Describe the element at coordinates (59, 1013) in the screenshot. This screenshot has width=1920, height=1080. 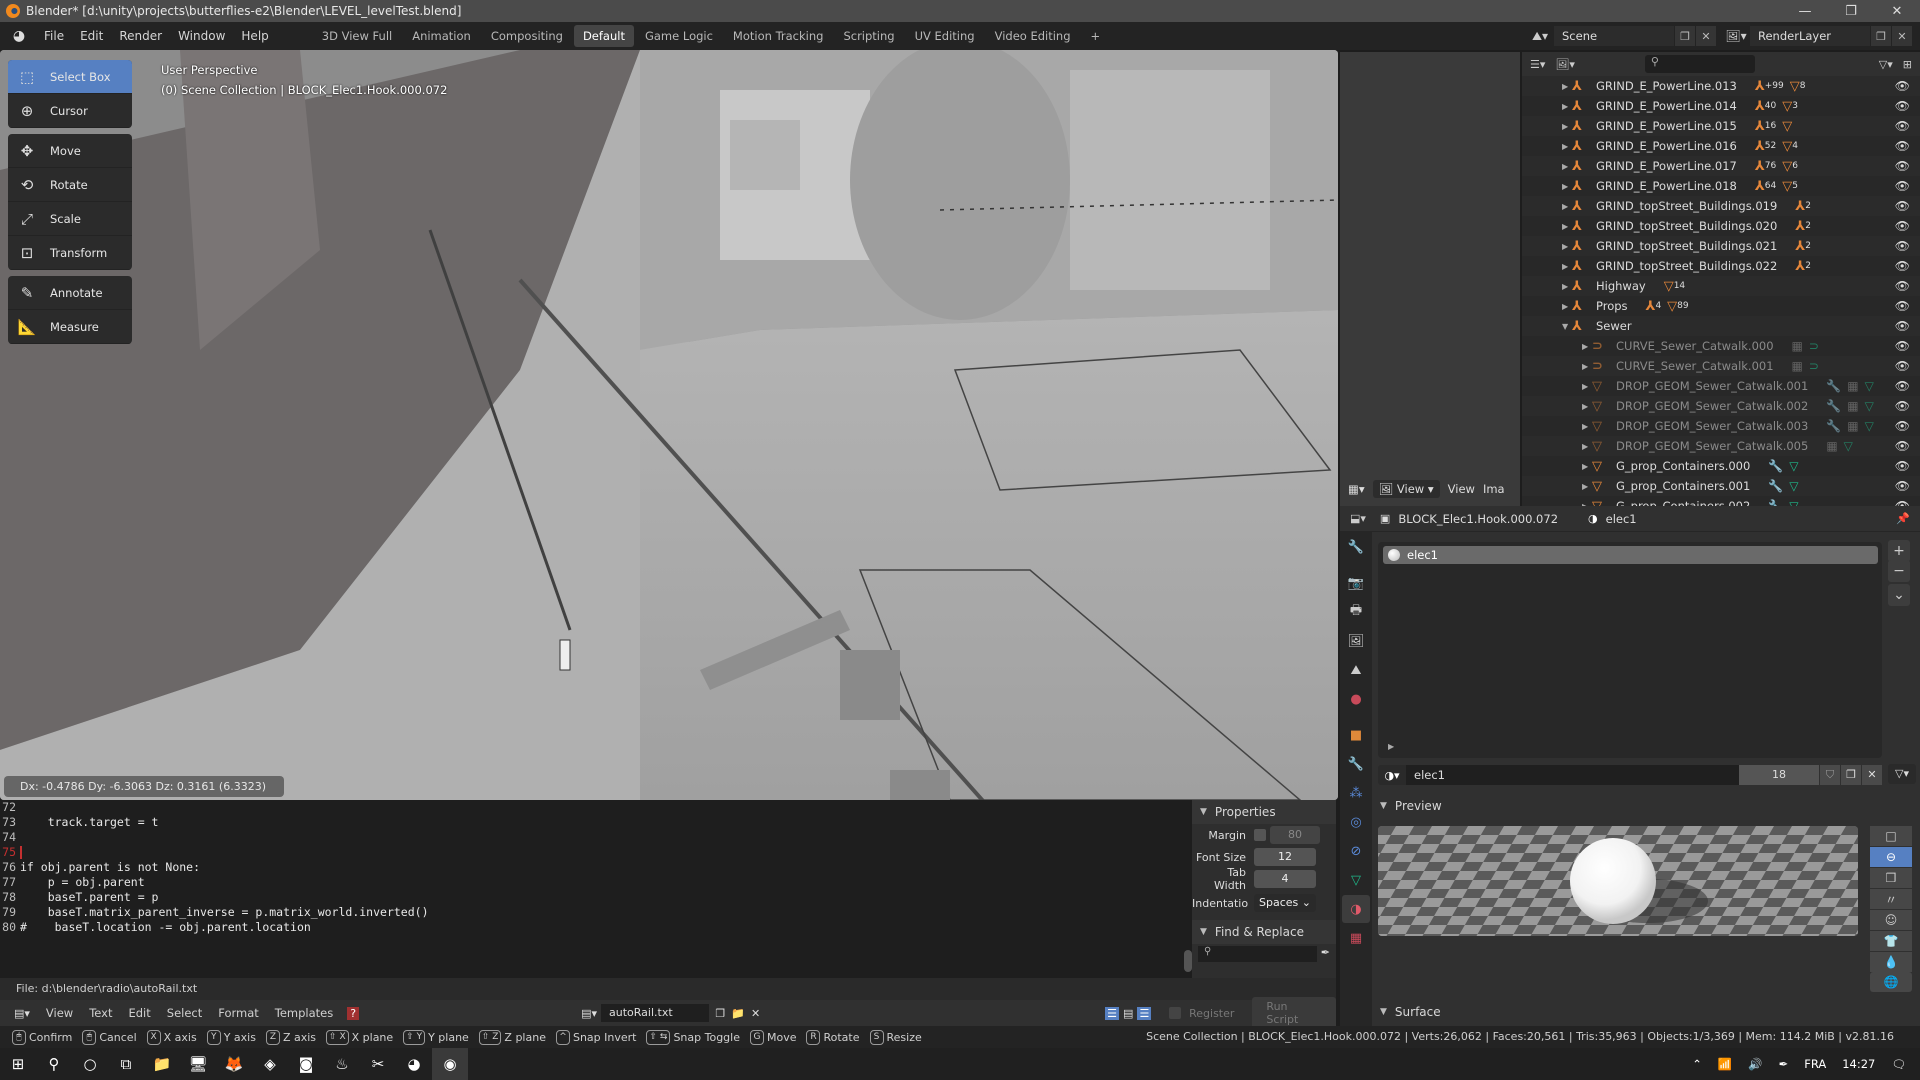
I see `text-menu-view: View` at that location.